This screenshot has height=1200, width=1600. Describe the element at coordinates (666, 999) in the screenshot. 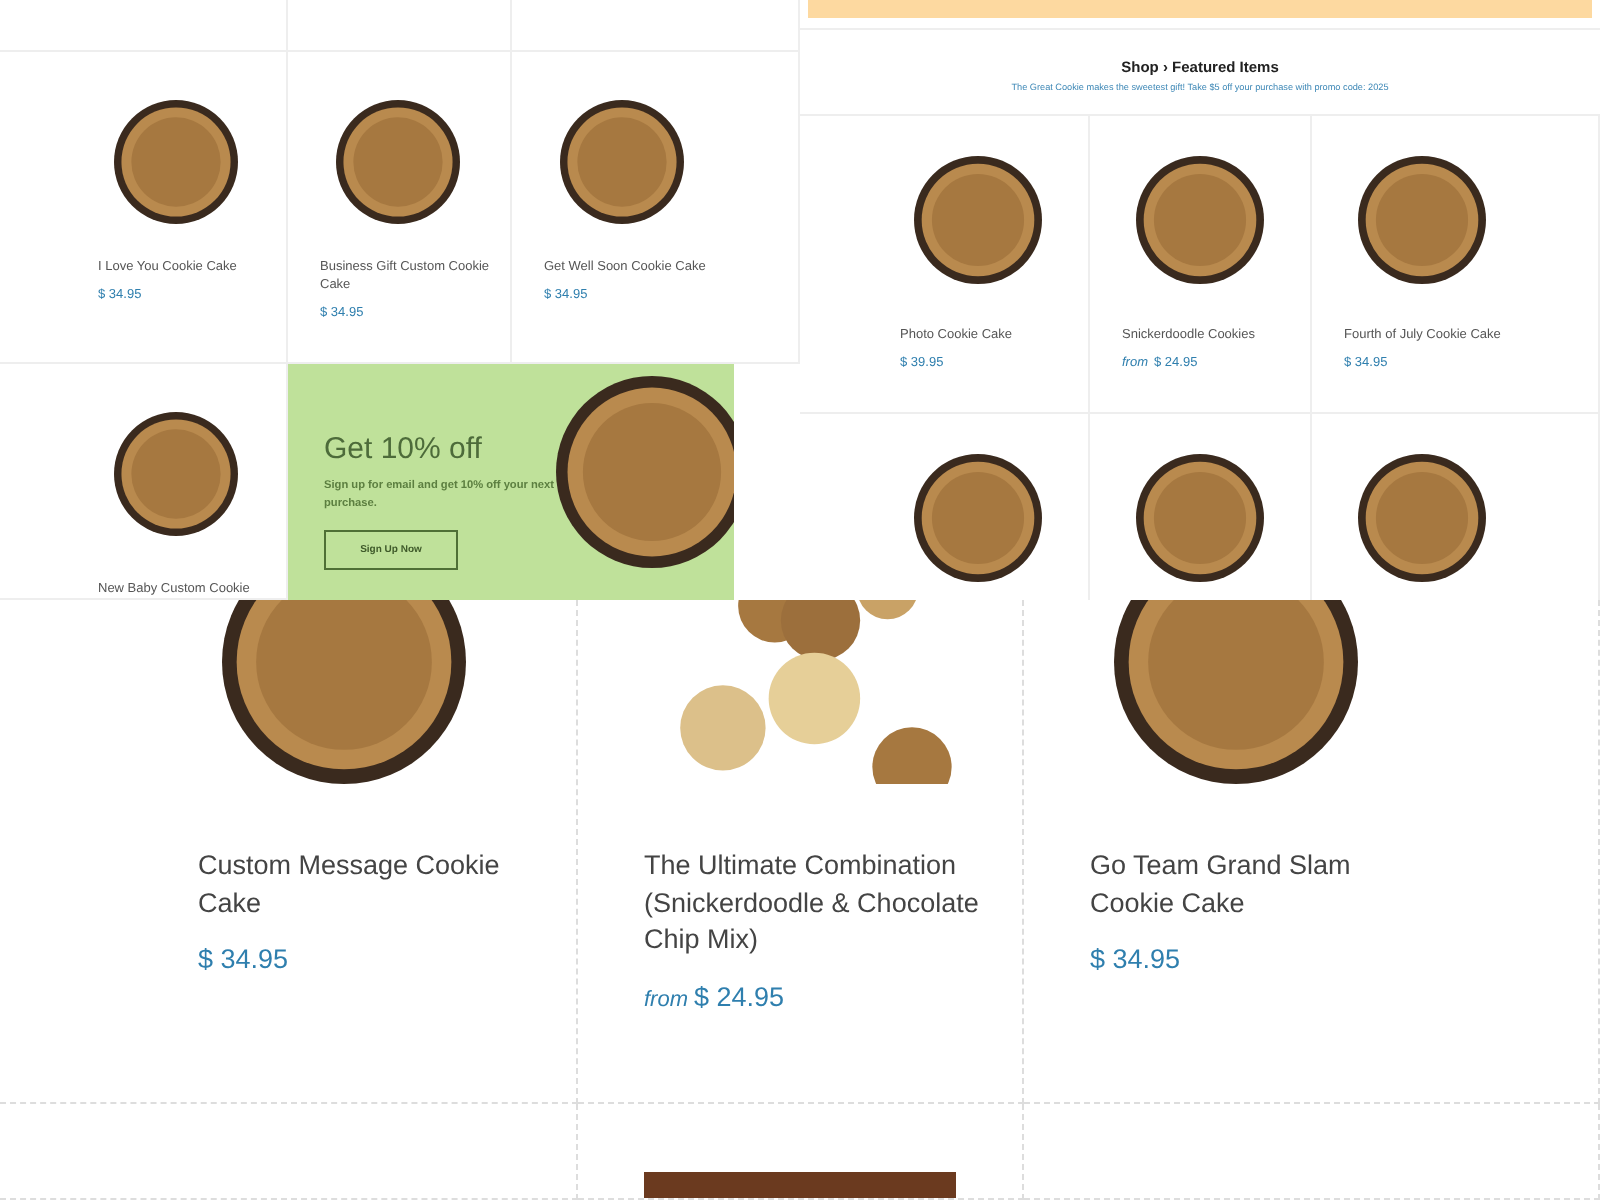

I see `price-prefix: from` at that location.